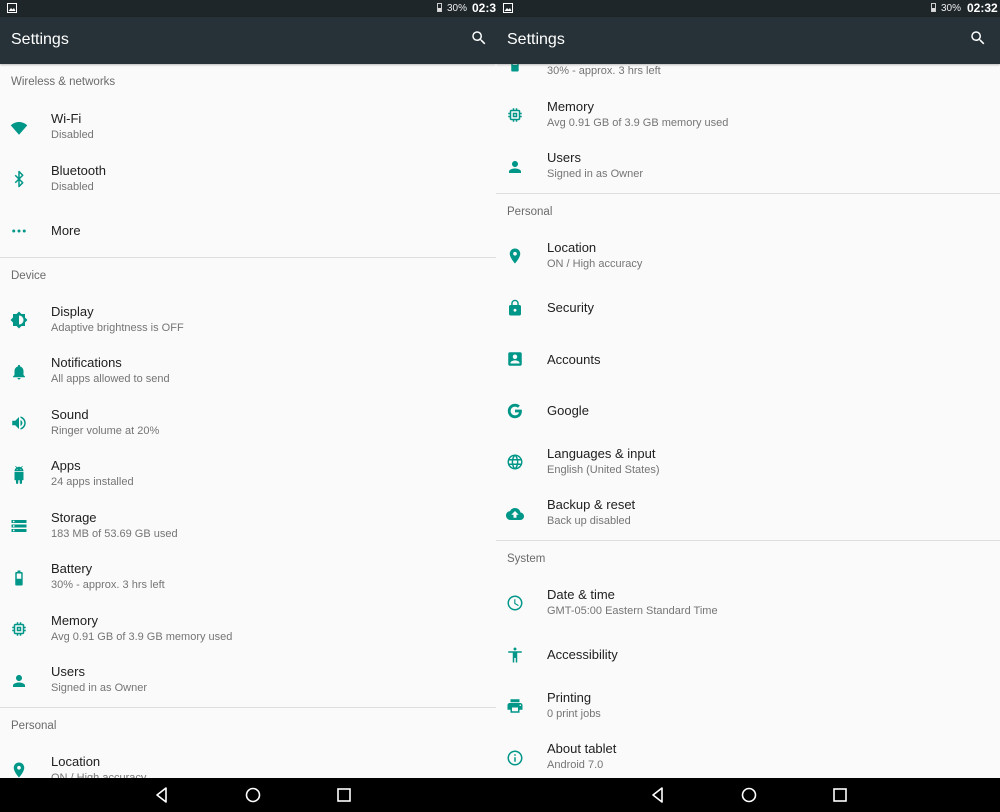 The image size is (1000, 812). What do you see at coordinates (632, 610) in the screenshot?
I see `item-summary: GMT-05:00 Eastern Standard Time` at bounding box center [632, 610].